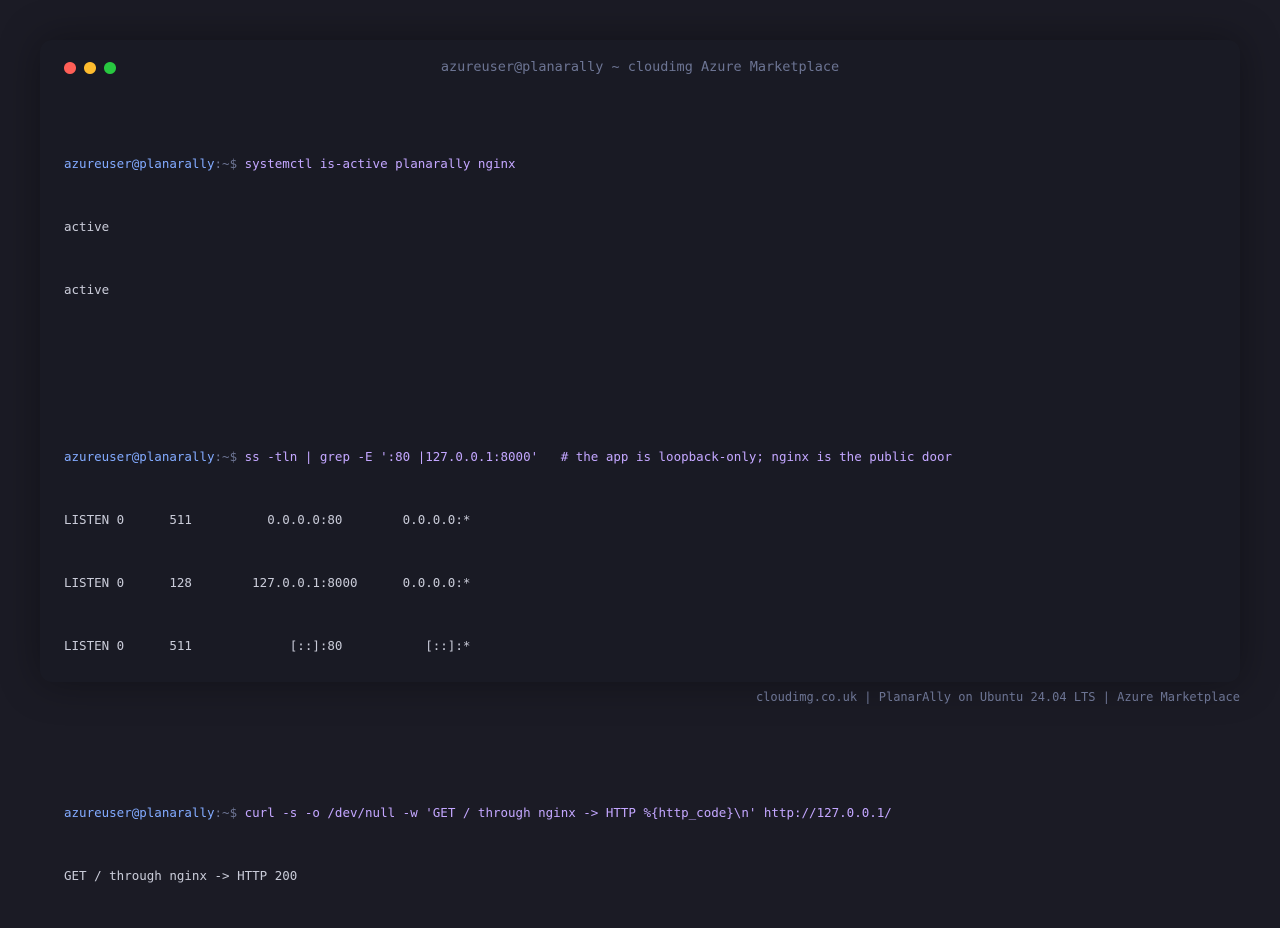 The height and width of the screenshot is (928, 1280). What do you see at coordinates (267, 645) in the screenshot?
I see `output-line: LISTEN 0 511 [::]:80 [::]:*` at bounding box center [267, 645].